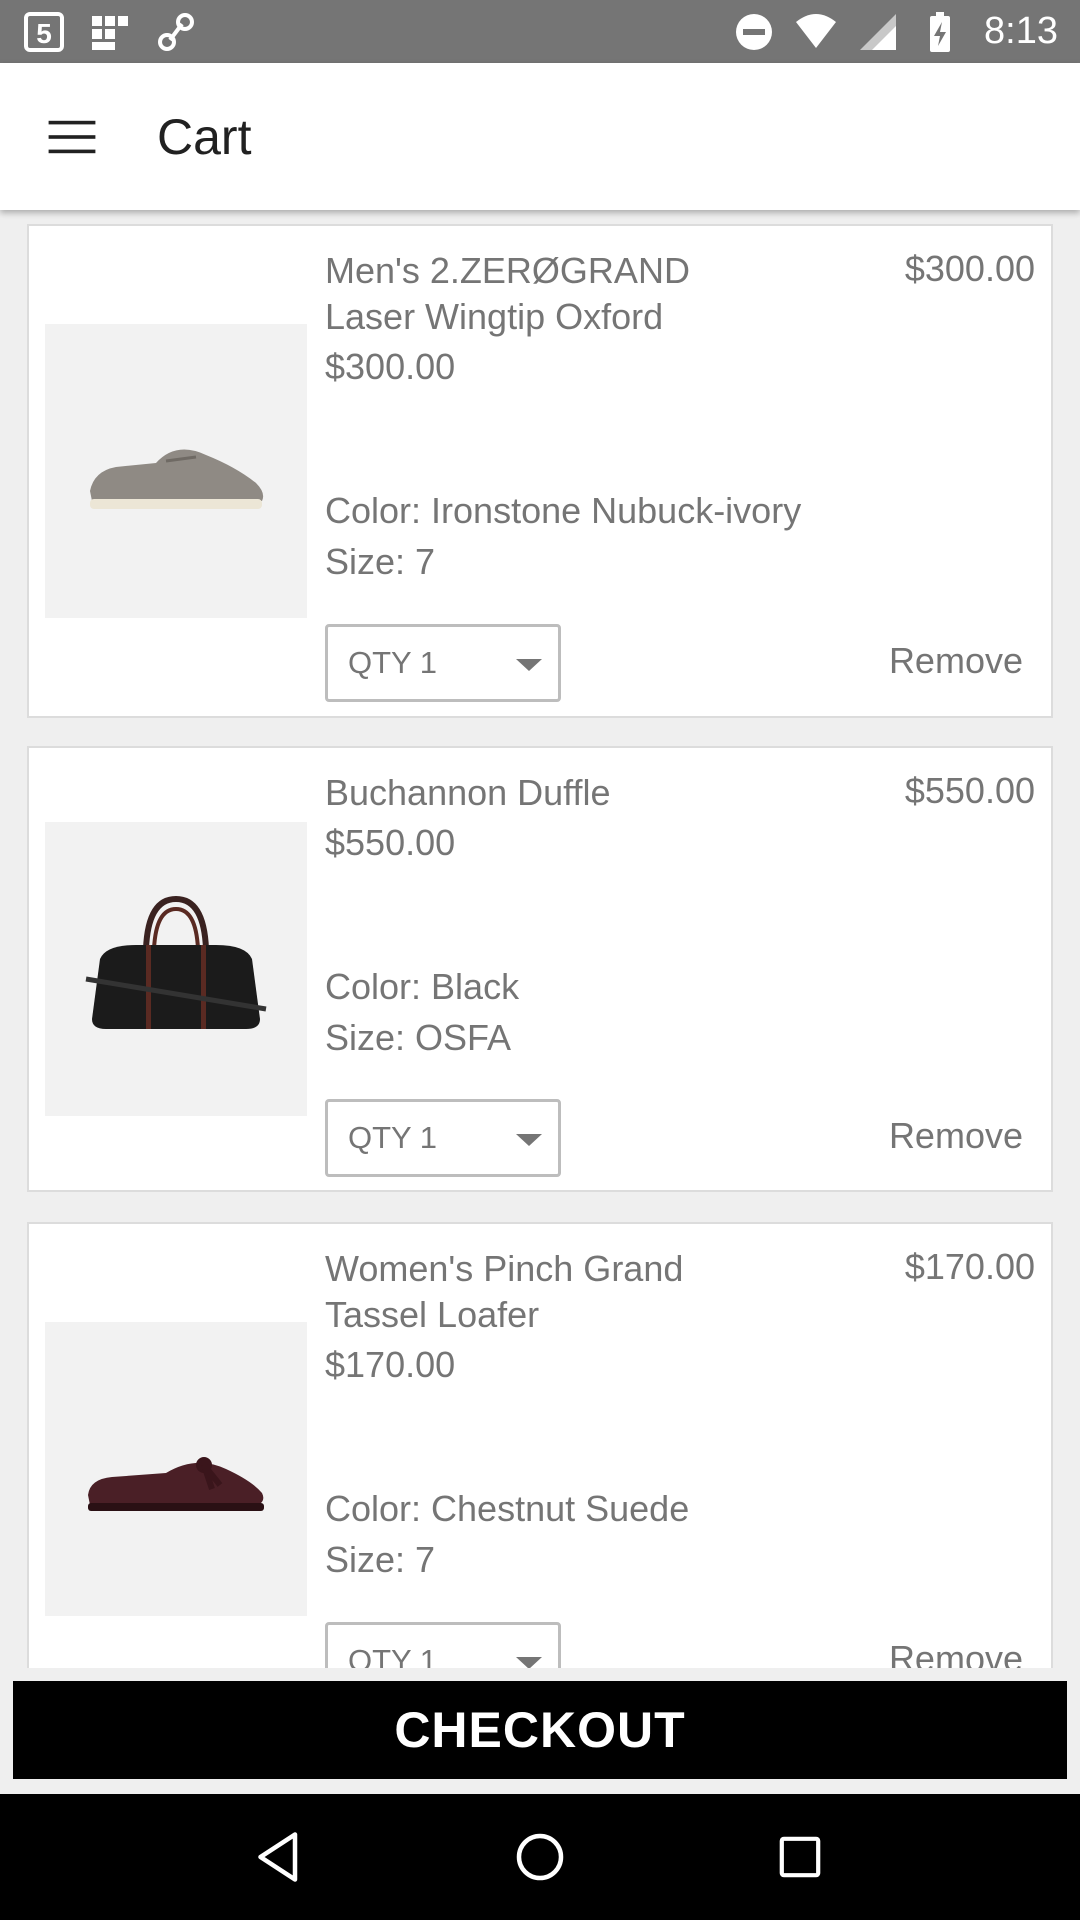 The image size is (1080, 1920). What do you see at coordinates (176, 32) in the screenshot?
I see `link-icon` at bounding box center [176, 32].